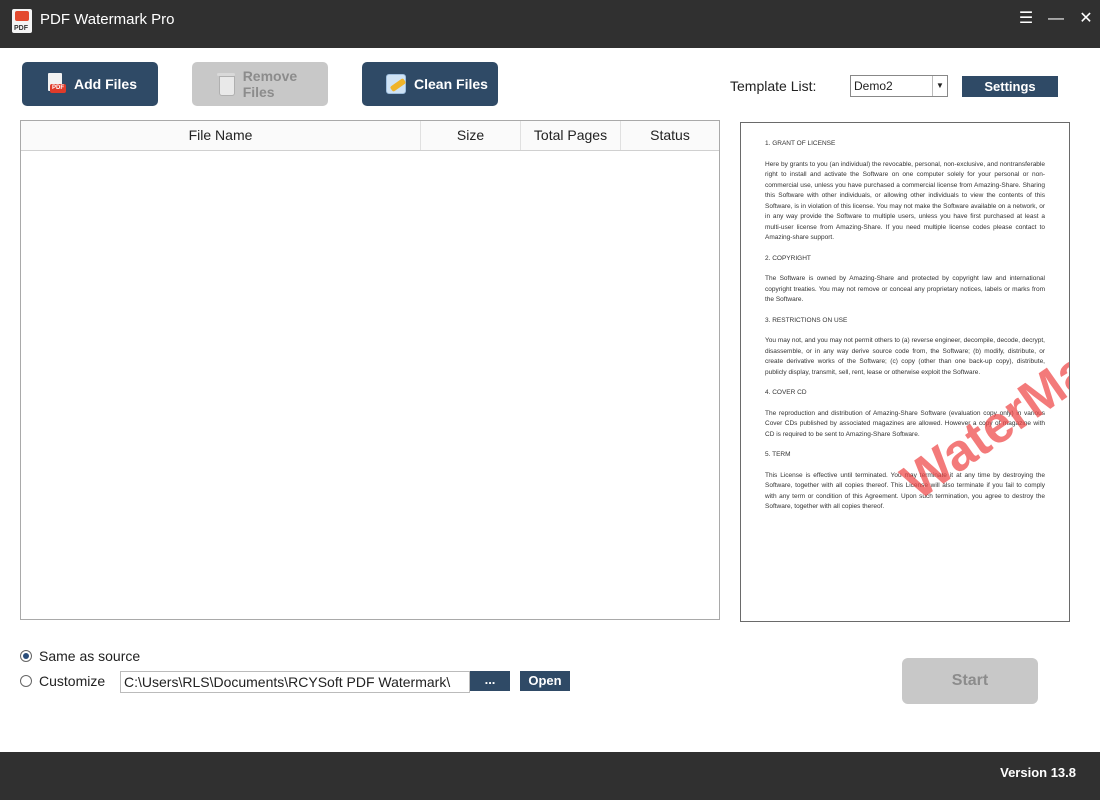 The width and height of the screenshot is (1100, 800). I want to click on section-heading: 1. GRANT OF LICENSE, so click(800, 143).